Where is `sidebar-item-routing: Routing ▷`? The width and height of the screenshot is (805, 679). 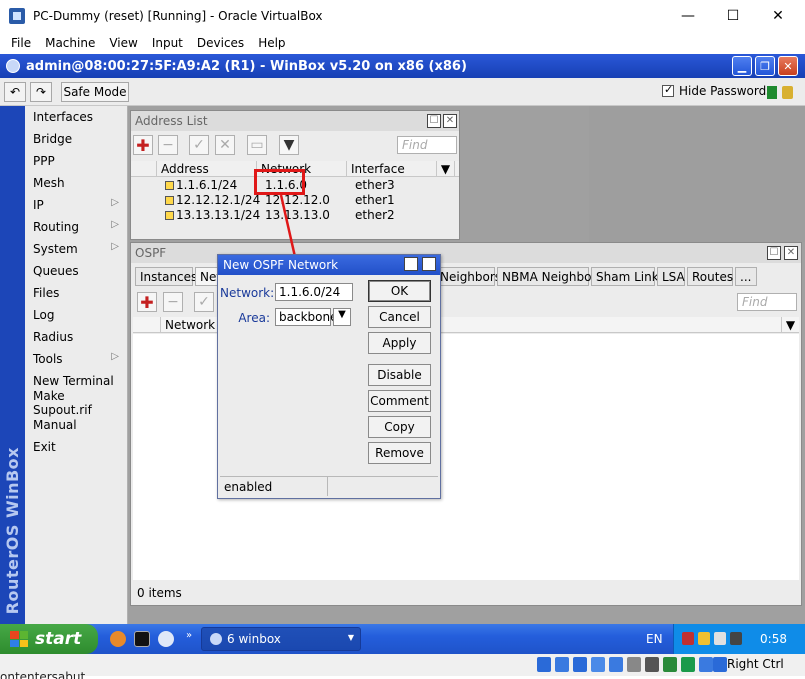
sidebar-item-routing: Routing ▷ is located at coordinates (76, 227).